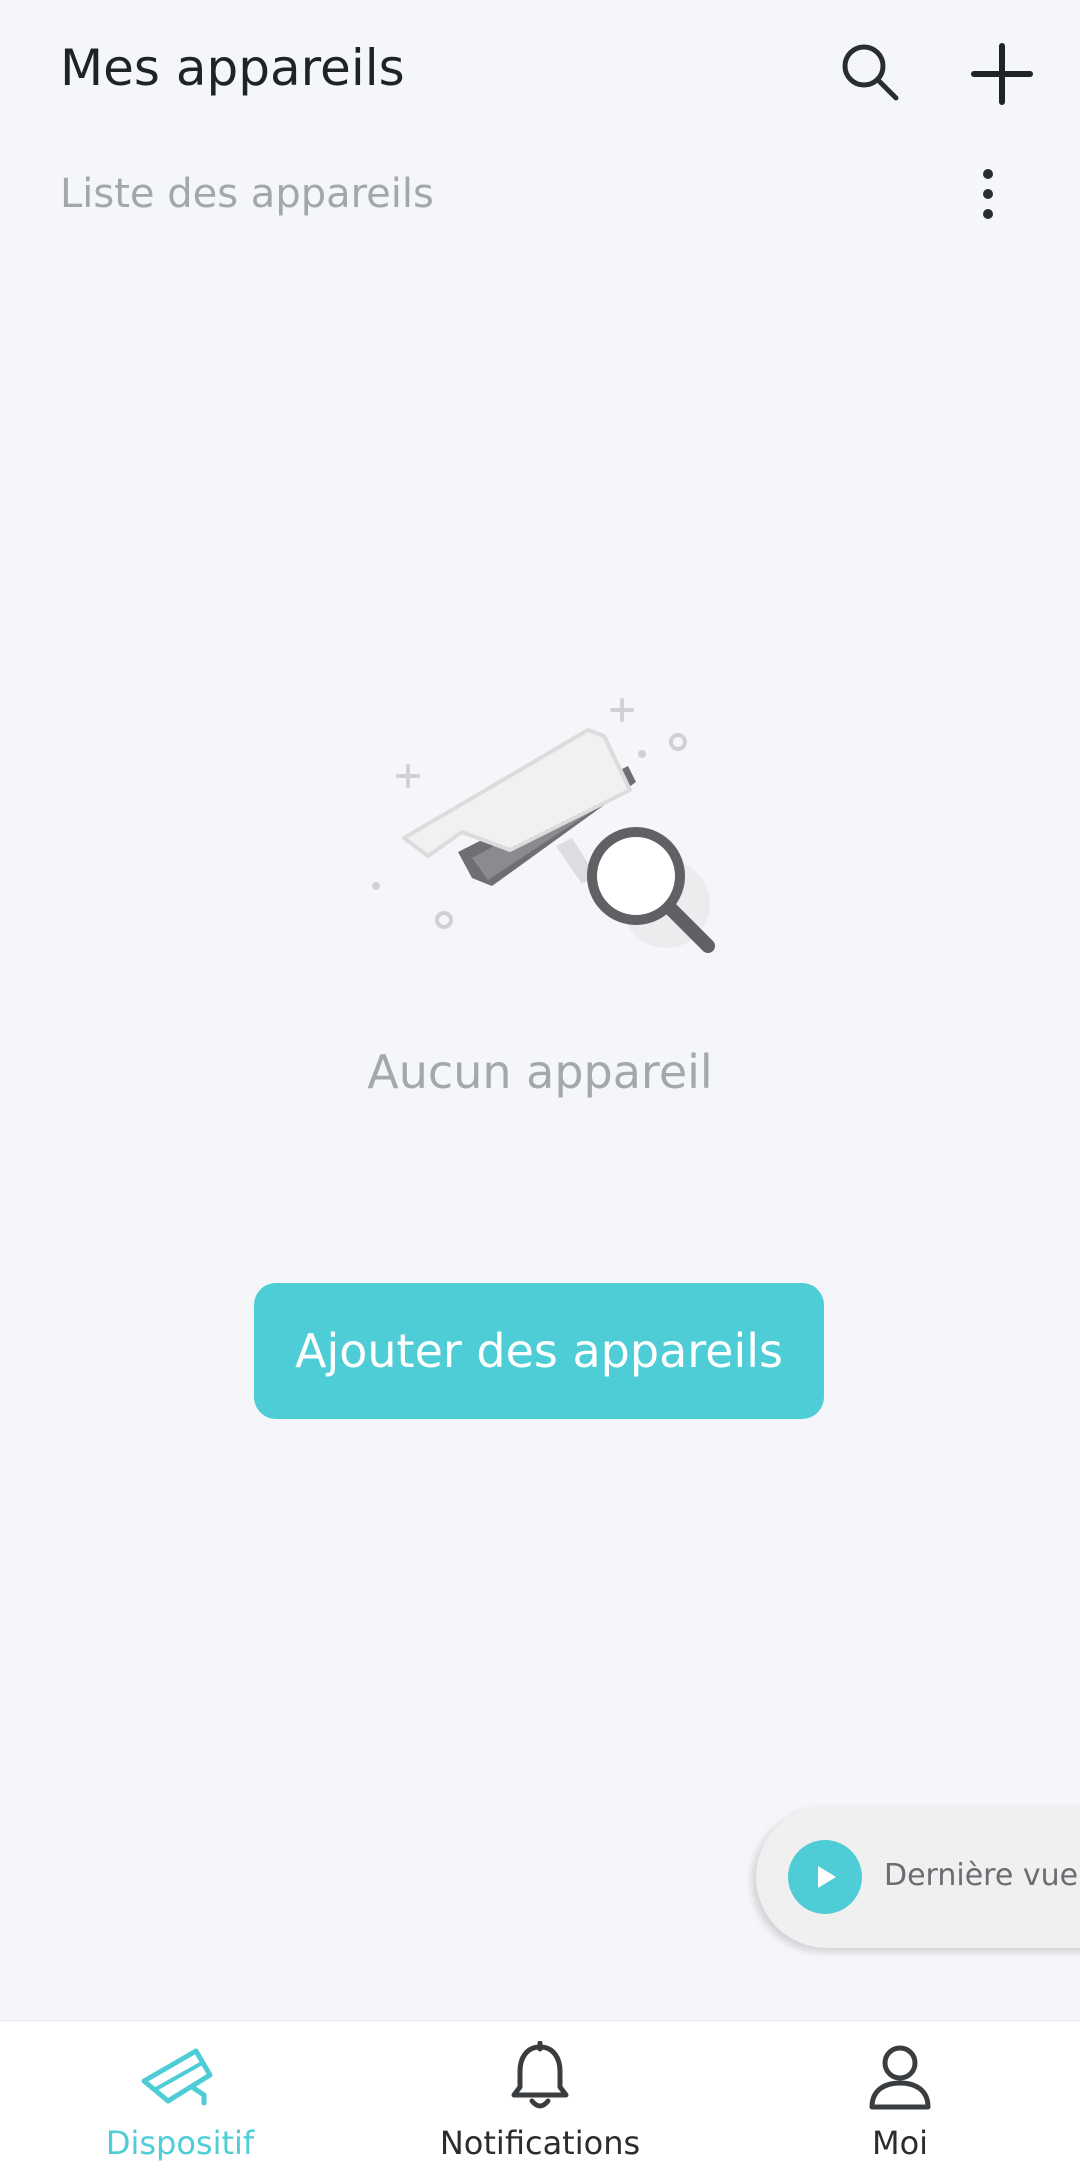 The image size is (1080, 2169). What do you see at coordinates (981, 1875) in the screenshot?
I see `last-view-label: Dernière vue` at bounding box center [981, 1875].